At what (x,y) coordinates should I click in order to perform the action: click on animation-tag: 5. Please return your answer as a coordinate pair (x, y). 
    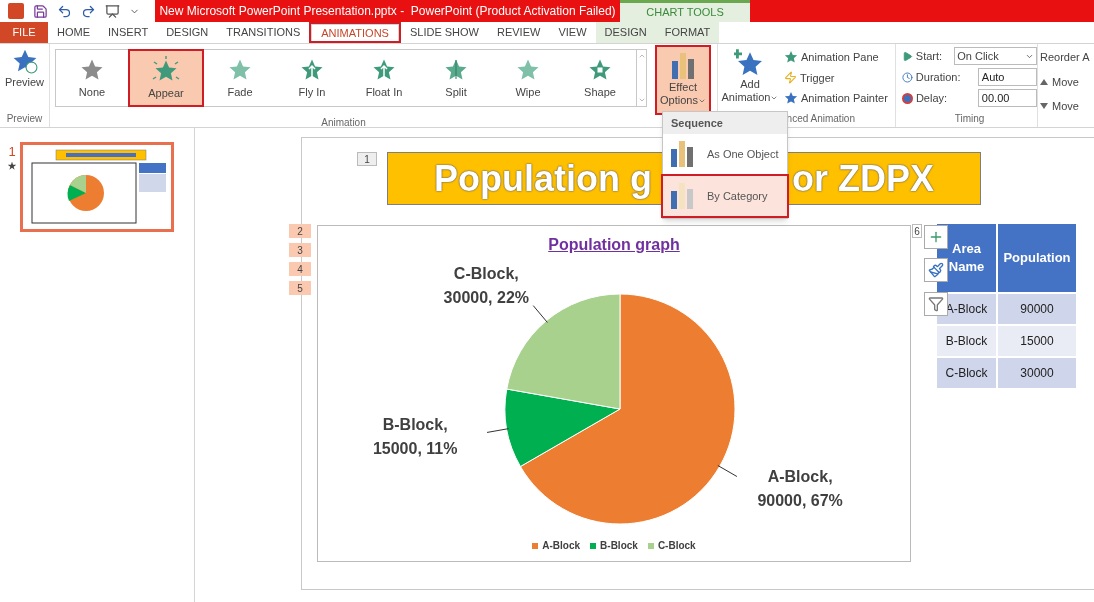
    Looking at the image, I should click on (300, 288).